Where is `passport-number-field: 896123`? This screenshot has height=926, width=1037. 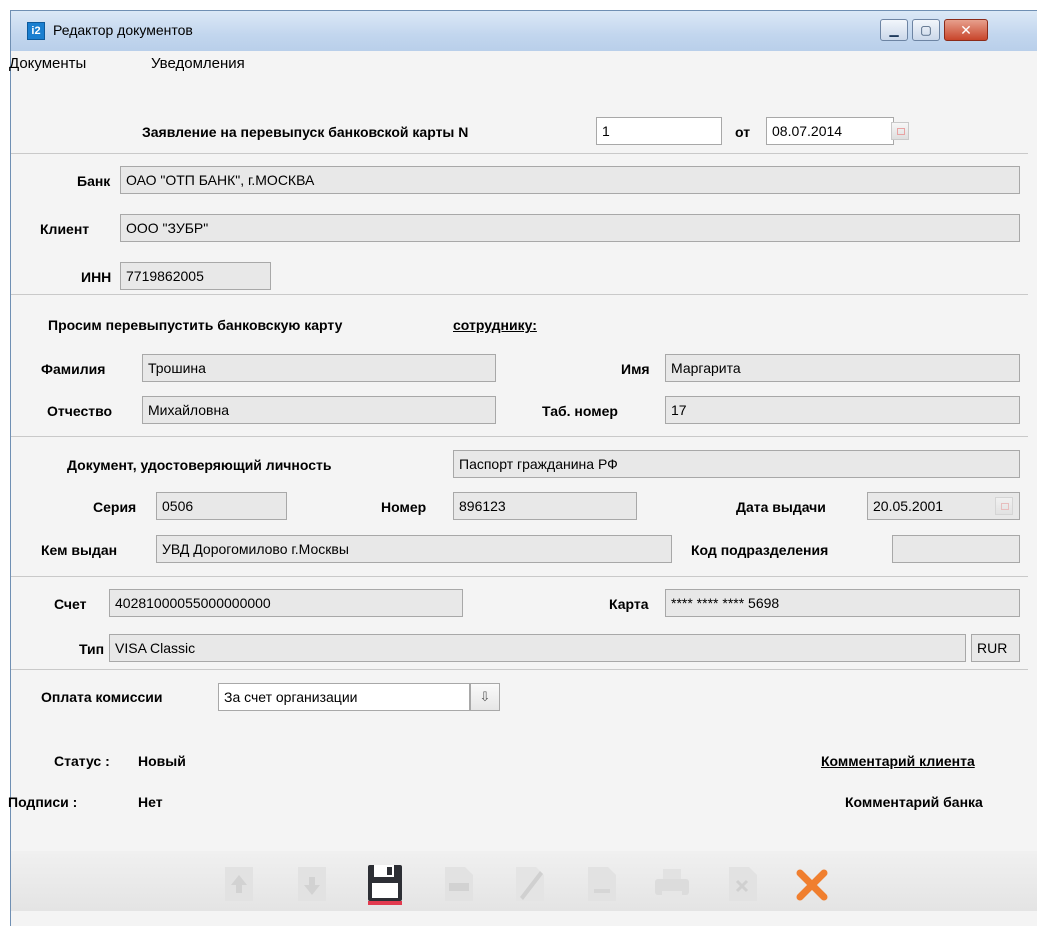
passport-number-field: 896123 is located at coordinates (545, 506).